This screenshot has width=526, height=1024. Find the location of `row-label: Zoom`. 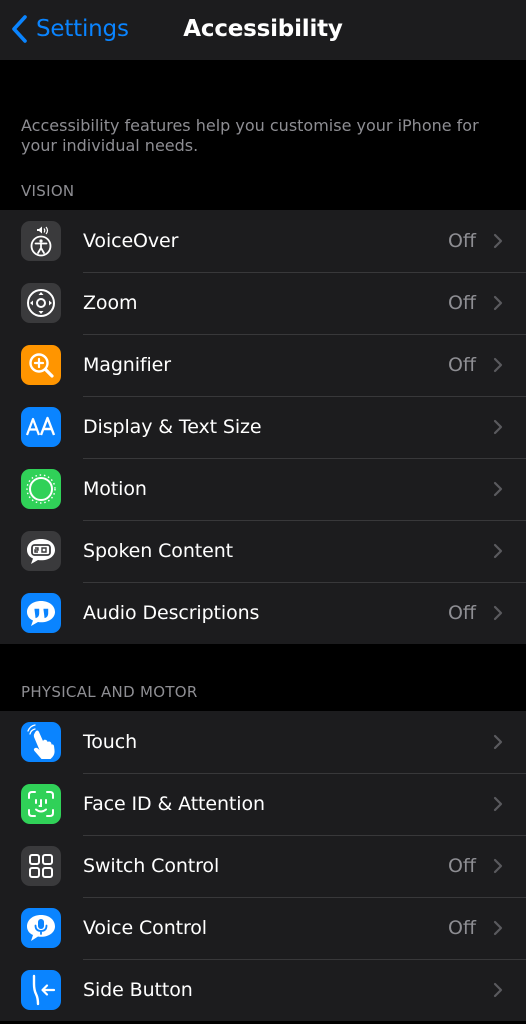

row-label: Zoom is located at coordinates (110, 303).